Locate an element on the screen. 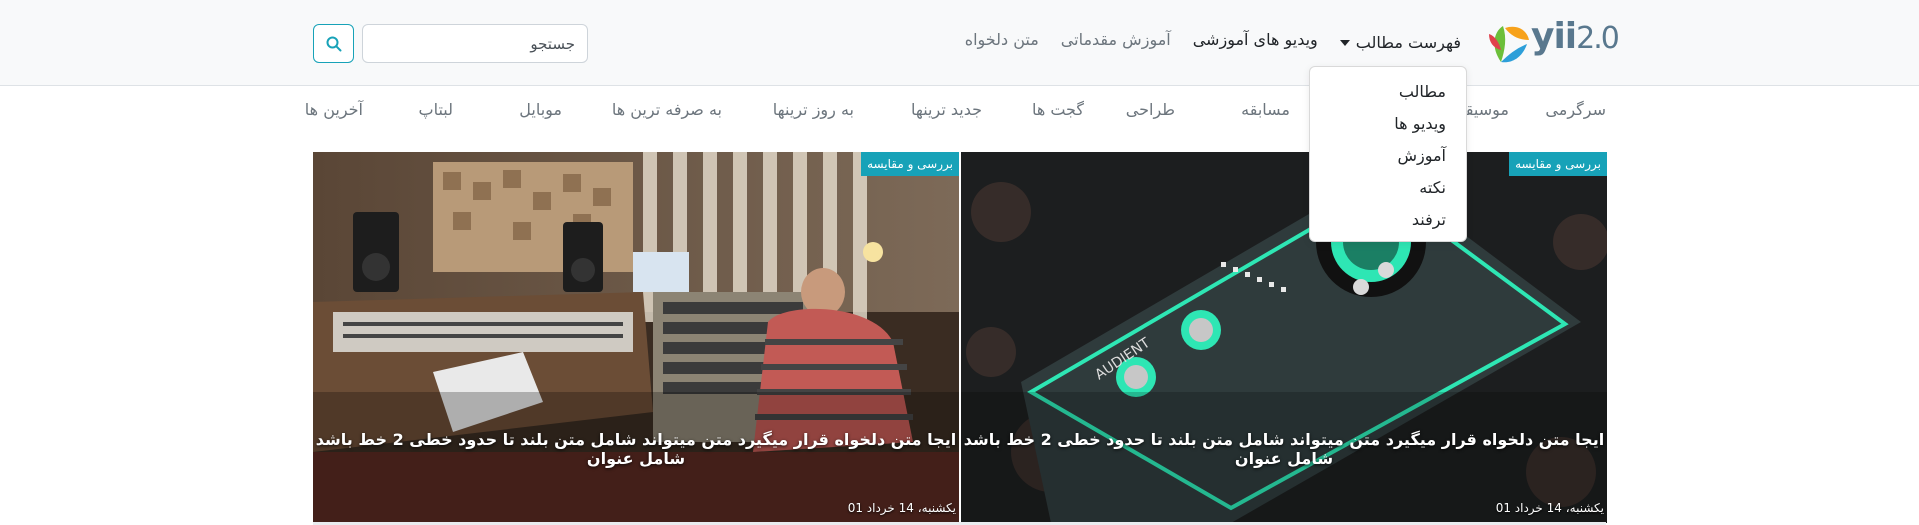 The image size is (1919, 525). nav-dropdown-label: فهرست مطالب is located at coordinates (1408, 42).